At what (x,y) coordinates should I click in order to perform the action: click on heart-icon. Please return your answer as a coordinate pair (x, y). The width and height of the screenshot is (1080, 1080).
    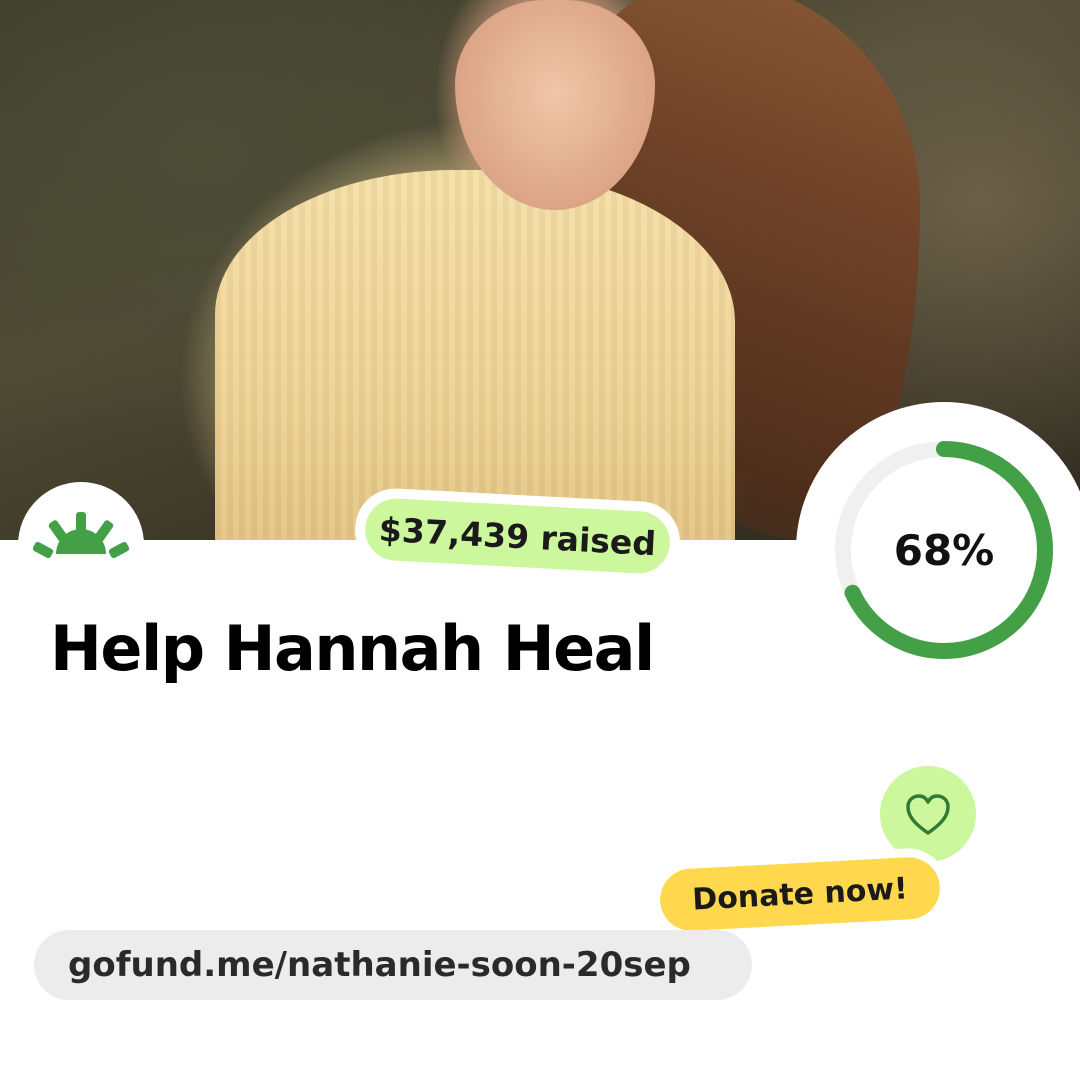
    Looking at the image, I should click on (928, 814).